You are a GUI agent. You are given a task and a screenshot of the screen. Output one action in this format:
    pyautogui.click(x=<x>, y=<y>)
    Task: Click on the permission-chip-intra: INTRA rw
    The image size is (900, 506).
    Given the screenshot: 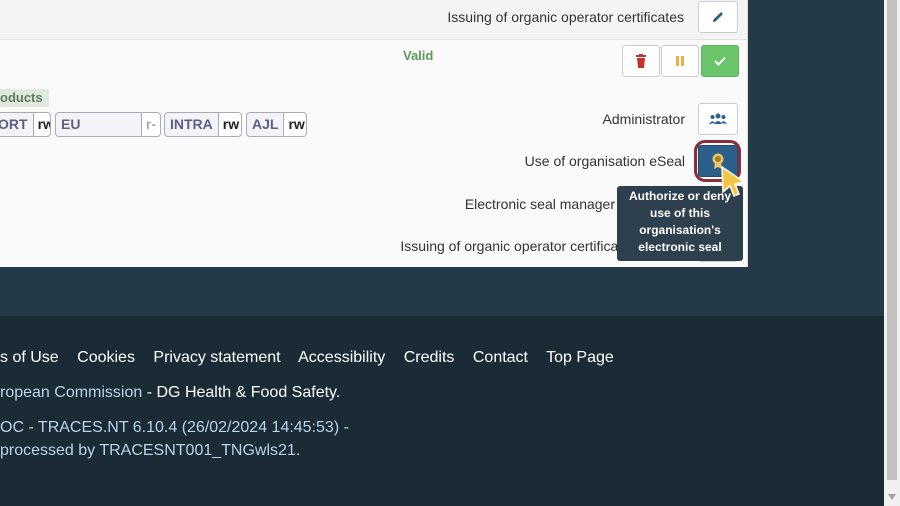 What is the action you would take?
    pyautogui.click(x=203, y=124)
    